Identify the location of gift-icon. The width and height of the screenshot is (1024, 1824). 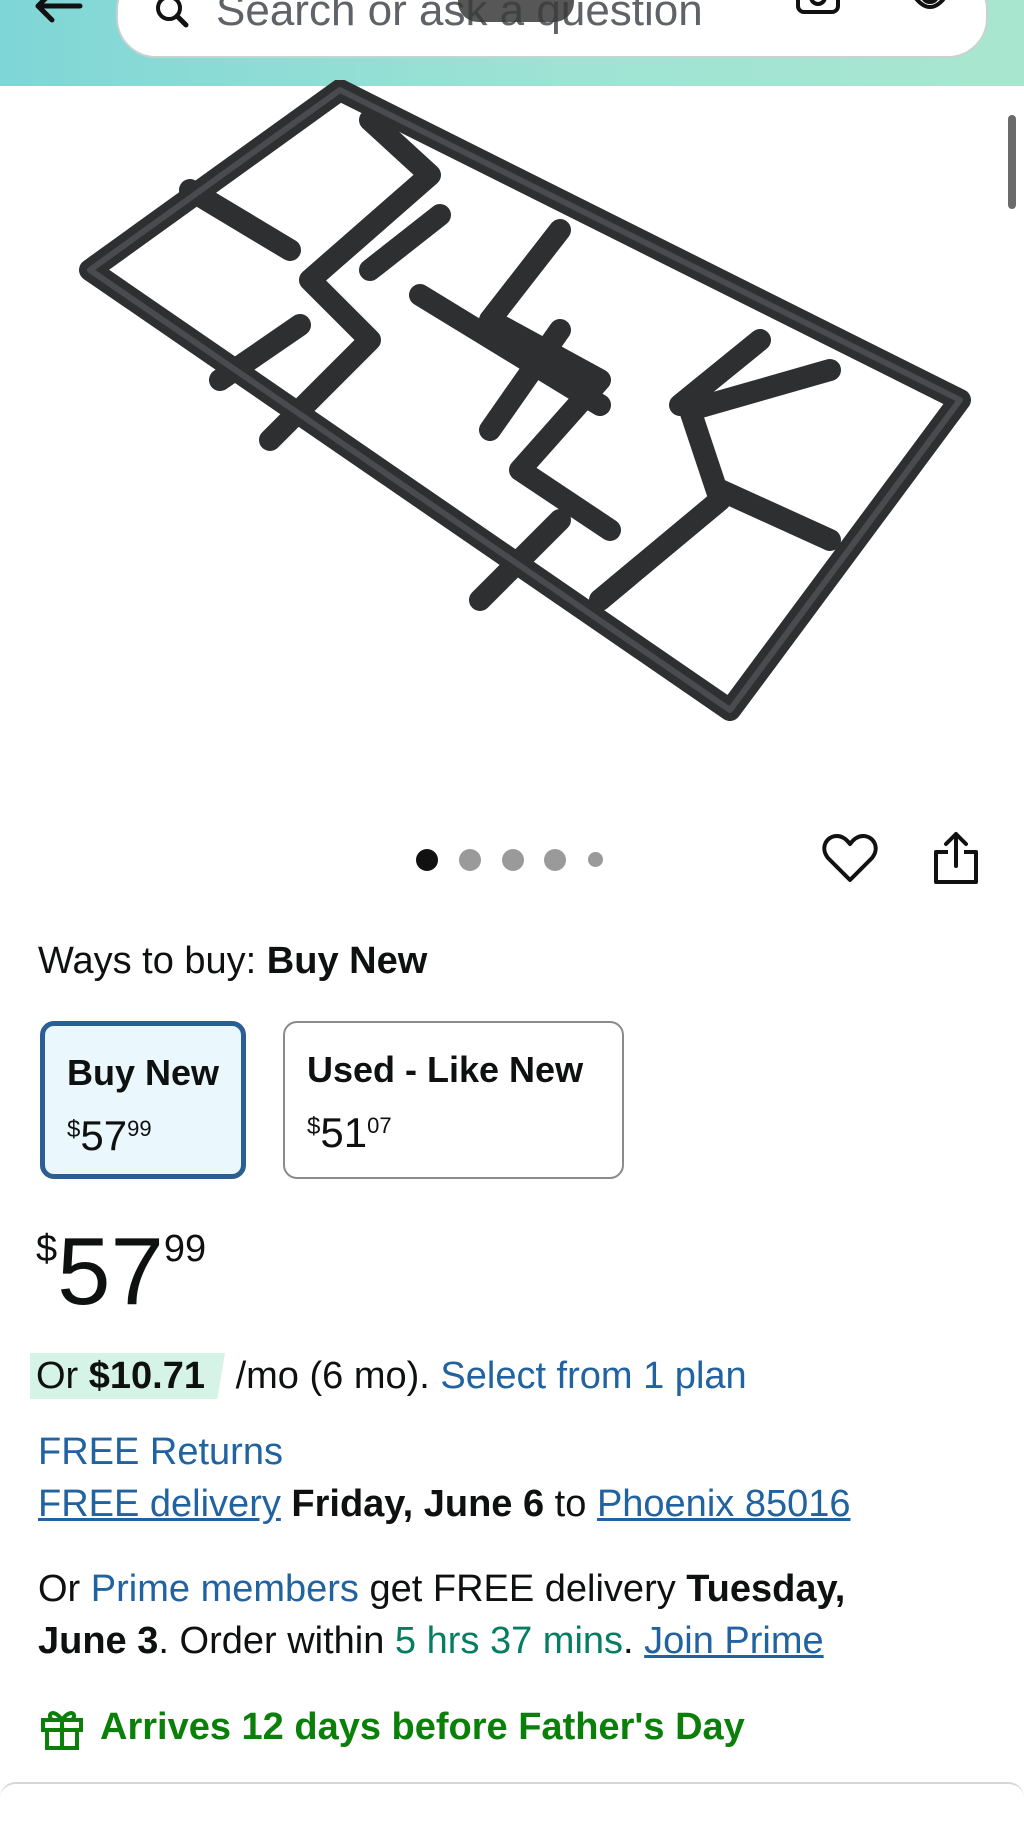
(62, 1730).